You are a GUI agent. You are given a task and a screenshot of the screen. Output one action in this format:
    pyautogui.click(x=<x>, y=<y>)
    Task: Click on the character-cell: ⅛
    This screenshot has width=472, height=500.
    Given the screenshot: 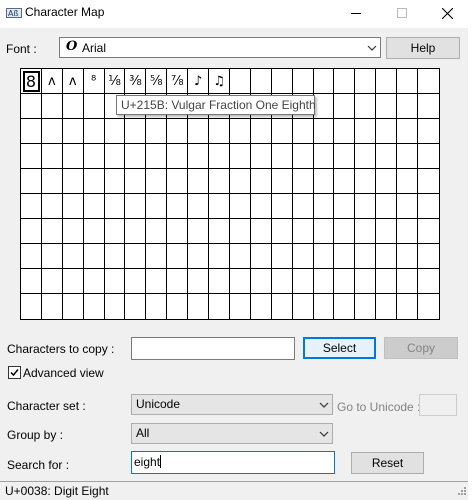 What is the action you would take?
    pyautogui.click(x=115, y=81)
    